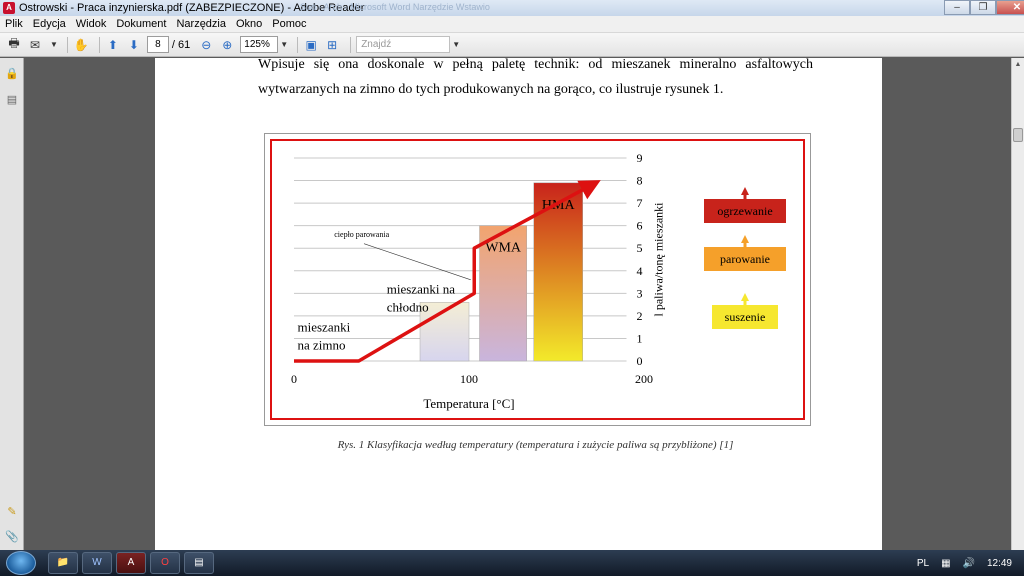 The image size is (1024, 576). I want to click on fit-page-icon: ▣, so click(311, 45).